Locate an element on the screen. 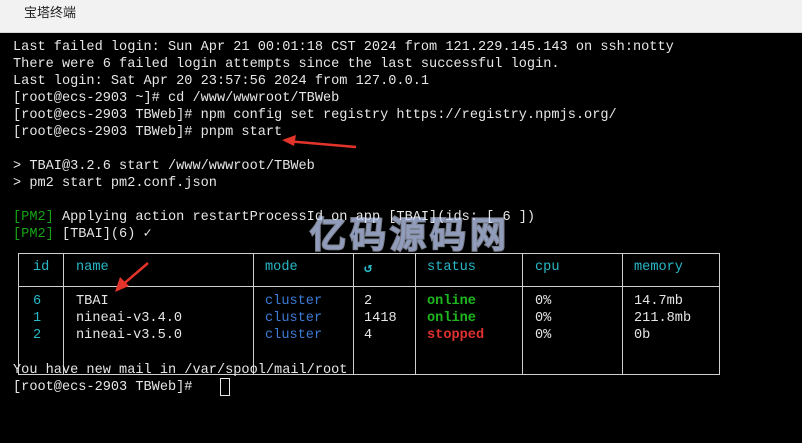  terminal-line: [root@ecs-2903 TBWeb]# pnpm start is located at coordinates (148, 132).